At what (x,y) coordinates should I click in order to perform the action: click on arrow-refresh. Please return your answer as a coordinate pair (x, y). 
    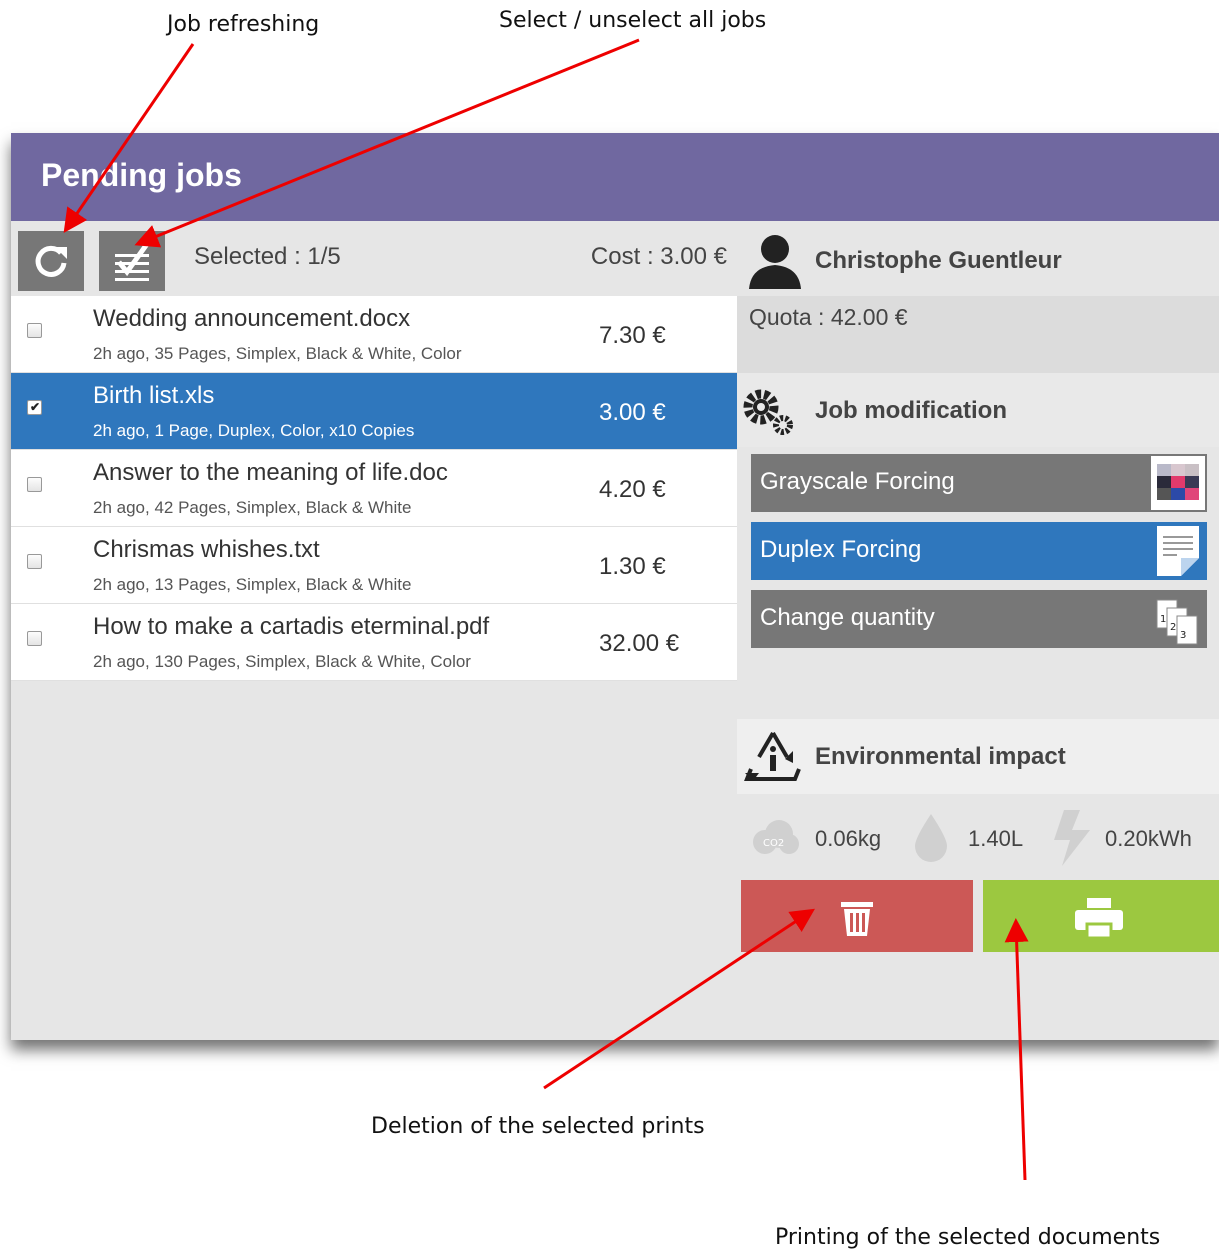
    Looking at the image, I should click on (129, 138).